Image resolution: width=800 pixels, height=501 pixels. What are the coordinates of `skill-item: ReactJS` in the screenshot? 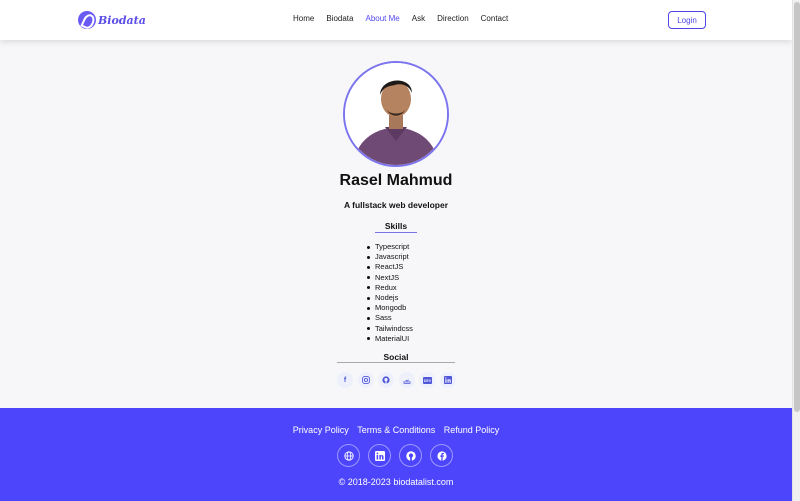 It's located at (390, 267).